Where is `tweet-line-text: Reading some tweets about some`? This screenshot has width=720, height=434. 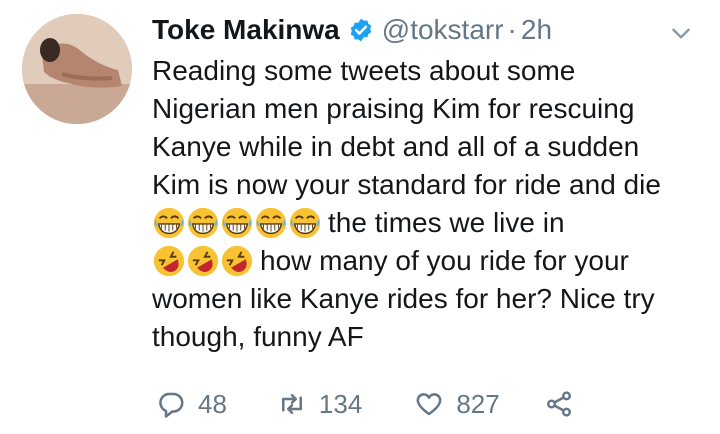 tweet-line-text: Reading some tweets about some is located at coordinates (364, 70).